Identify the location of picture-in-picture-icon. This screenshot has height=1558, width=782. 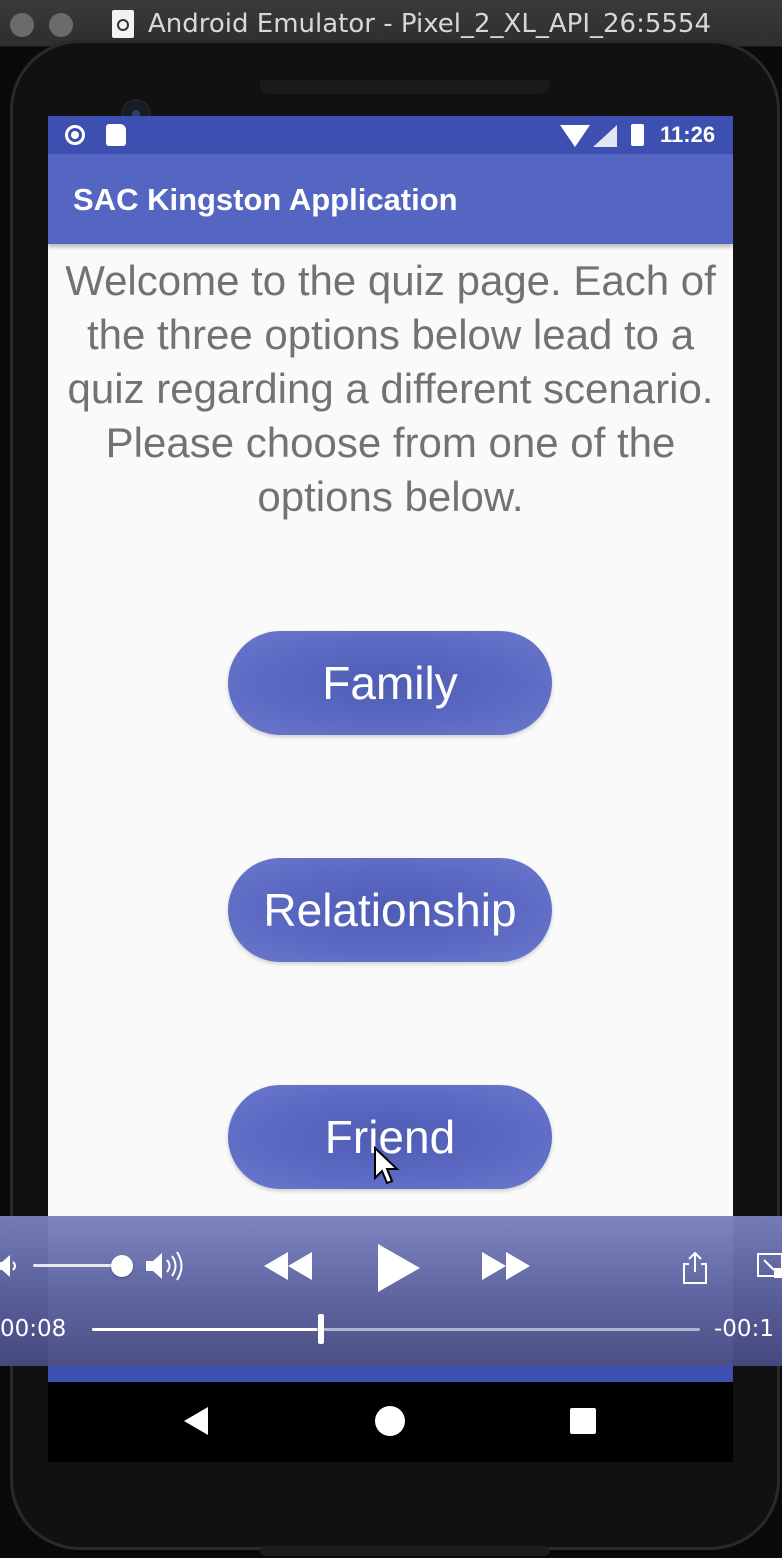
(769, 1266).